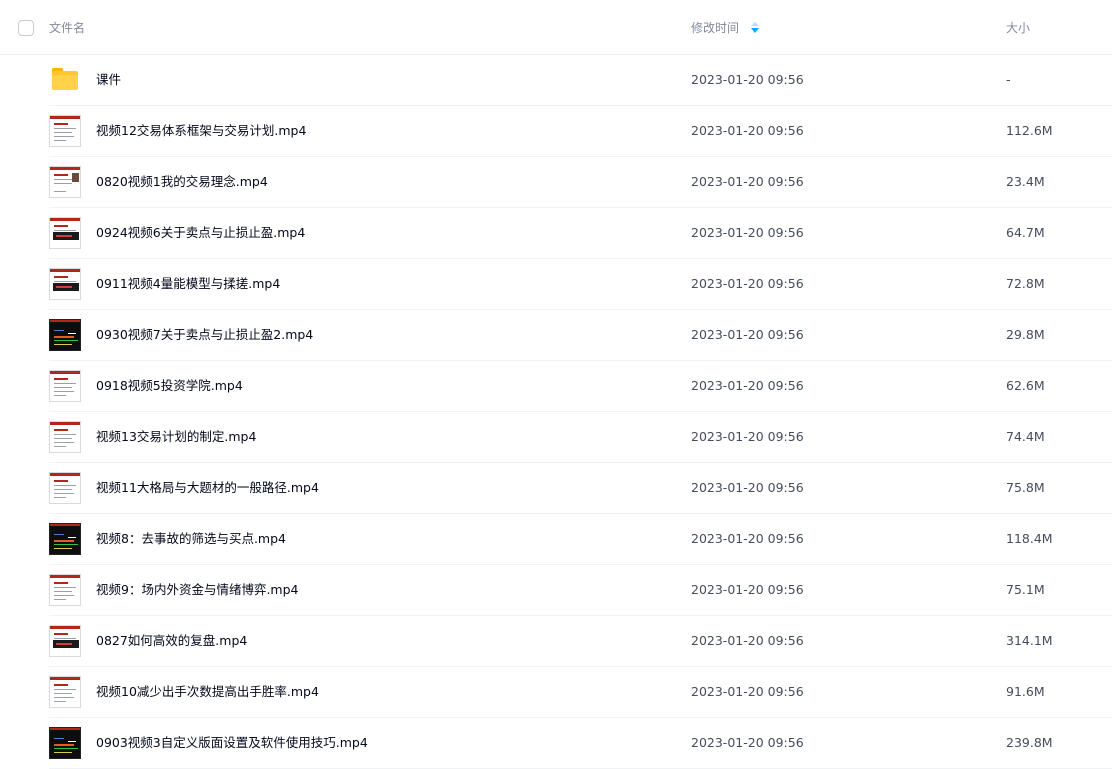 This screenshot has width=1112, height=769. Describe the element at coordinates (556, 437) in the screenshot. I see `file-row: 视频13交易计划的制定.mp4 2023-01-20 09:56 74.4M` at that location.